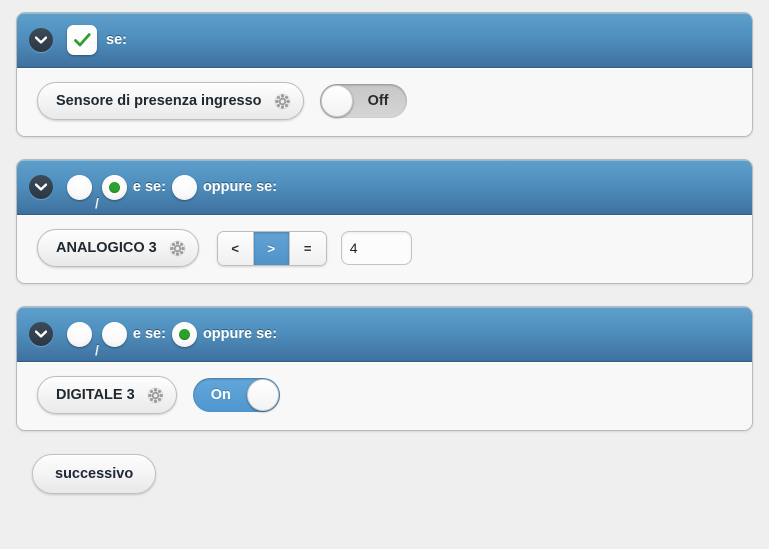 This screenshot has height=549, width=769. I want to click on device-selector-digital: DIGITALE 3, so click(107, 395).